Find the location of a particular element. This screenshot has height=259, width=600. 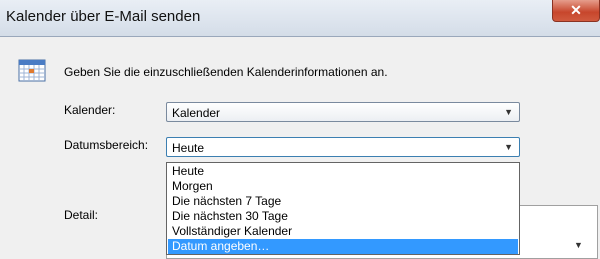

title-bar: Kalender über E-Mail senden ✕ is located at coordinates (300, 18).